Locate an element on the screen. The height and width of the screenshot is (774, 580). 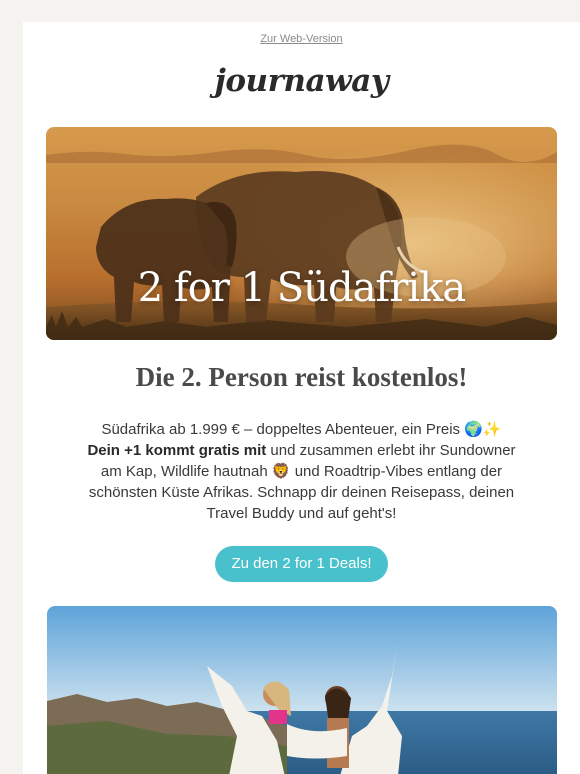
headline: Die 2. Person reist kostenlos! is located at coordinates (301, 377).